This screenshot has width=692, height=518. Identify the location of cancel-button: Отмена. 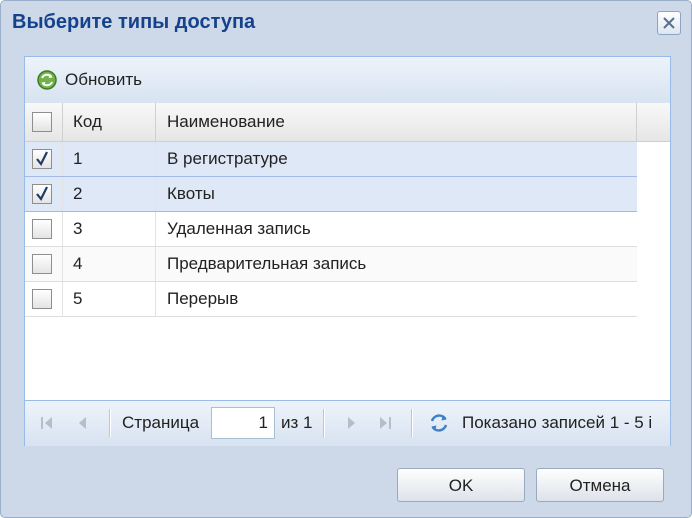
(600, 485).